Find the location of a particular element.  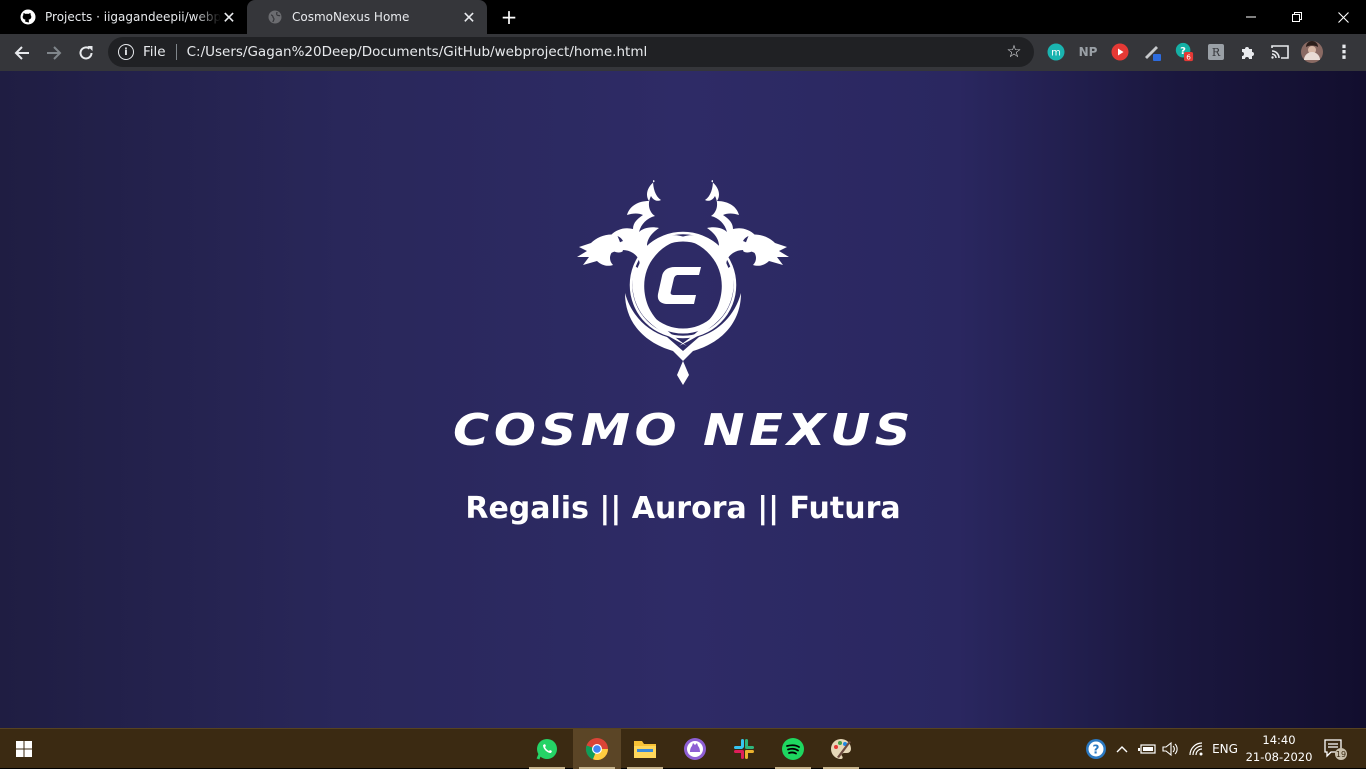

minimize-button is located at coordinates (1251, 17).